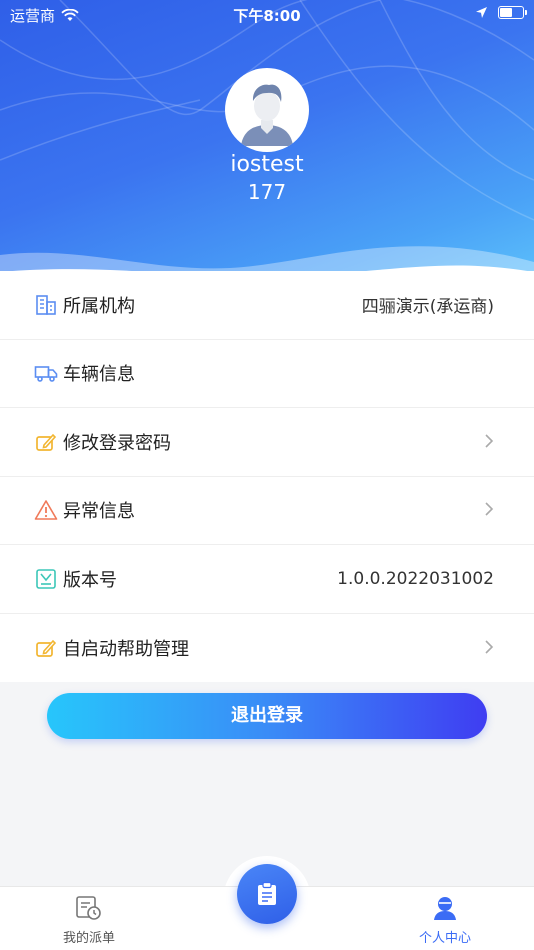  I want to click on center-clipboard-button, so click(267, 894).